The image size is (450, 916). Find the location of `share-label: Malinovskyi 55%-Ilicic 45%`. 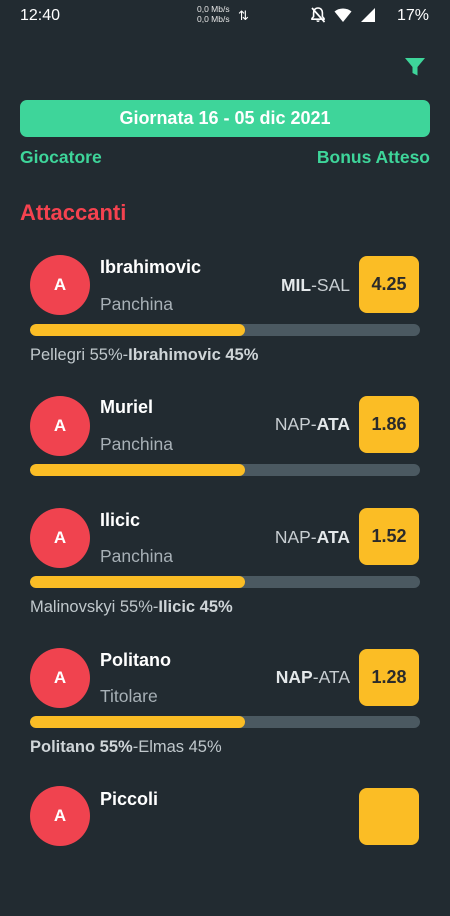

share-label: Malinovskyi 55%-Ilicic 45% is located at coordinates (131, 607).